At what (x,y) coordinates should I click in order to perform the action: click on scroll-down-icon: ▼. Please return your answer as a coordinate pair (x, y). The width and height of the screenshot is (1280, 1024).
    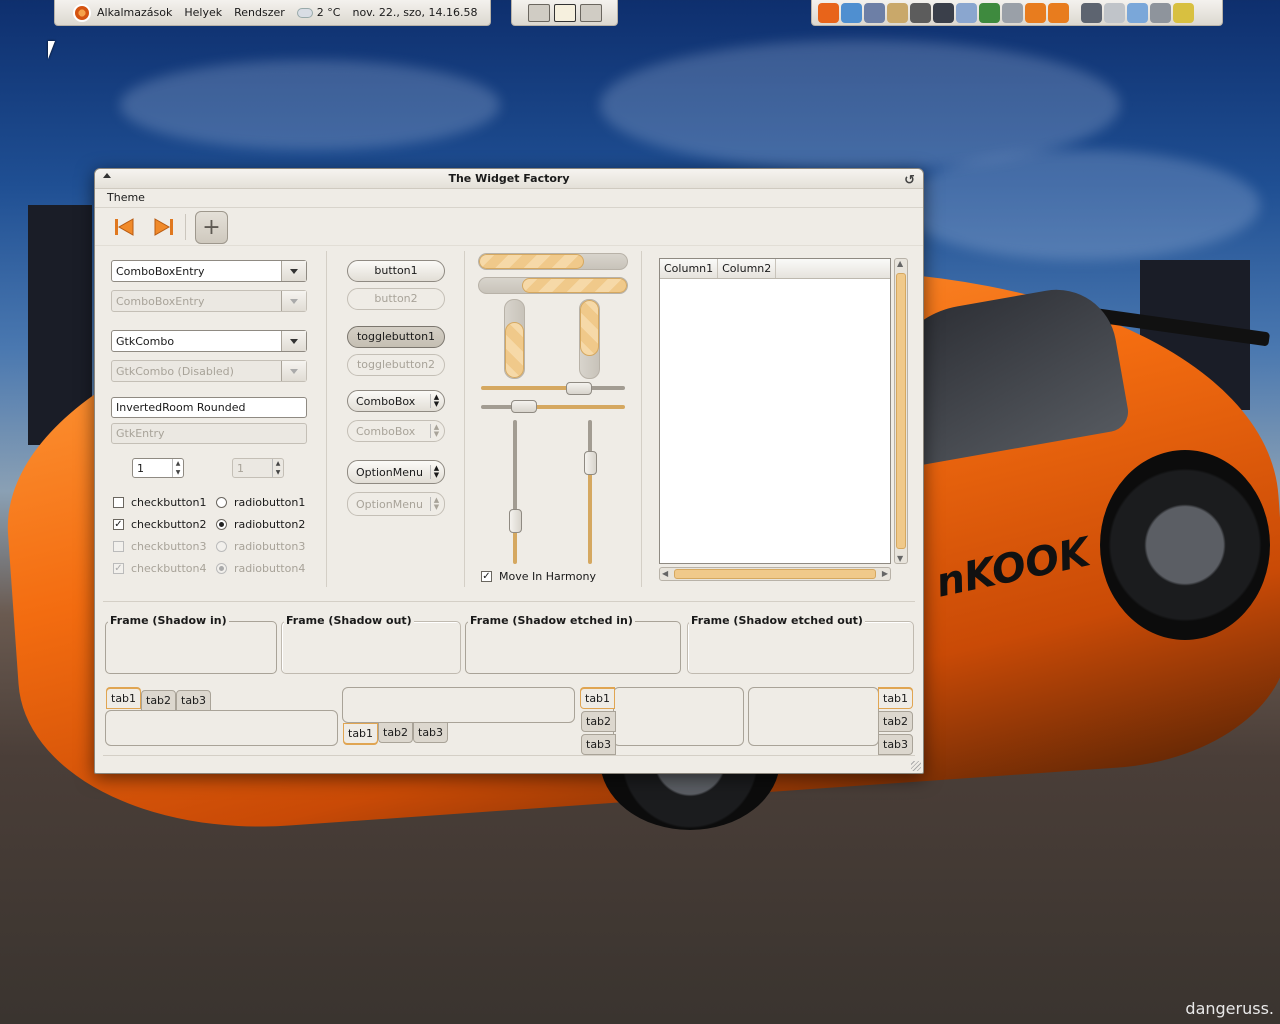
    Looking at the image, I should click on (900, 558).